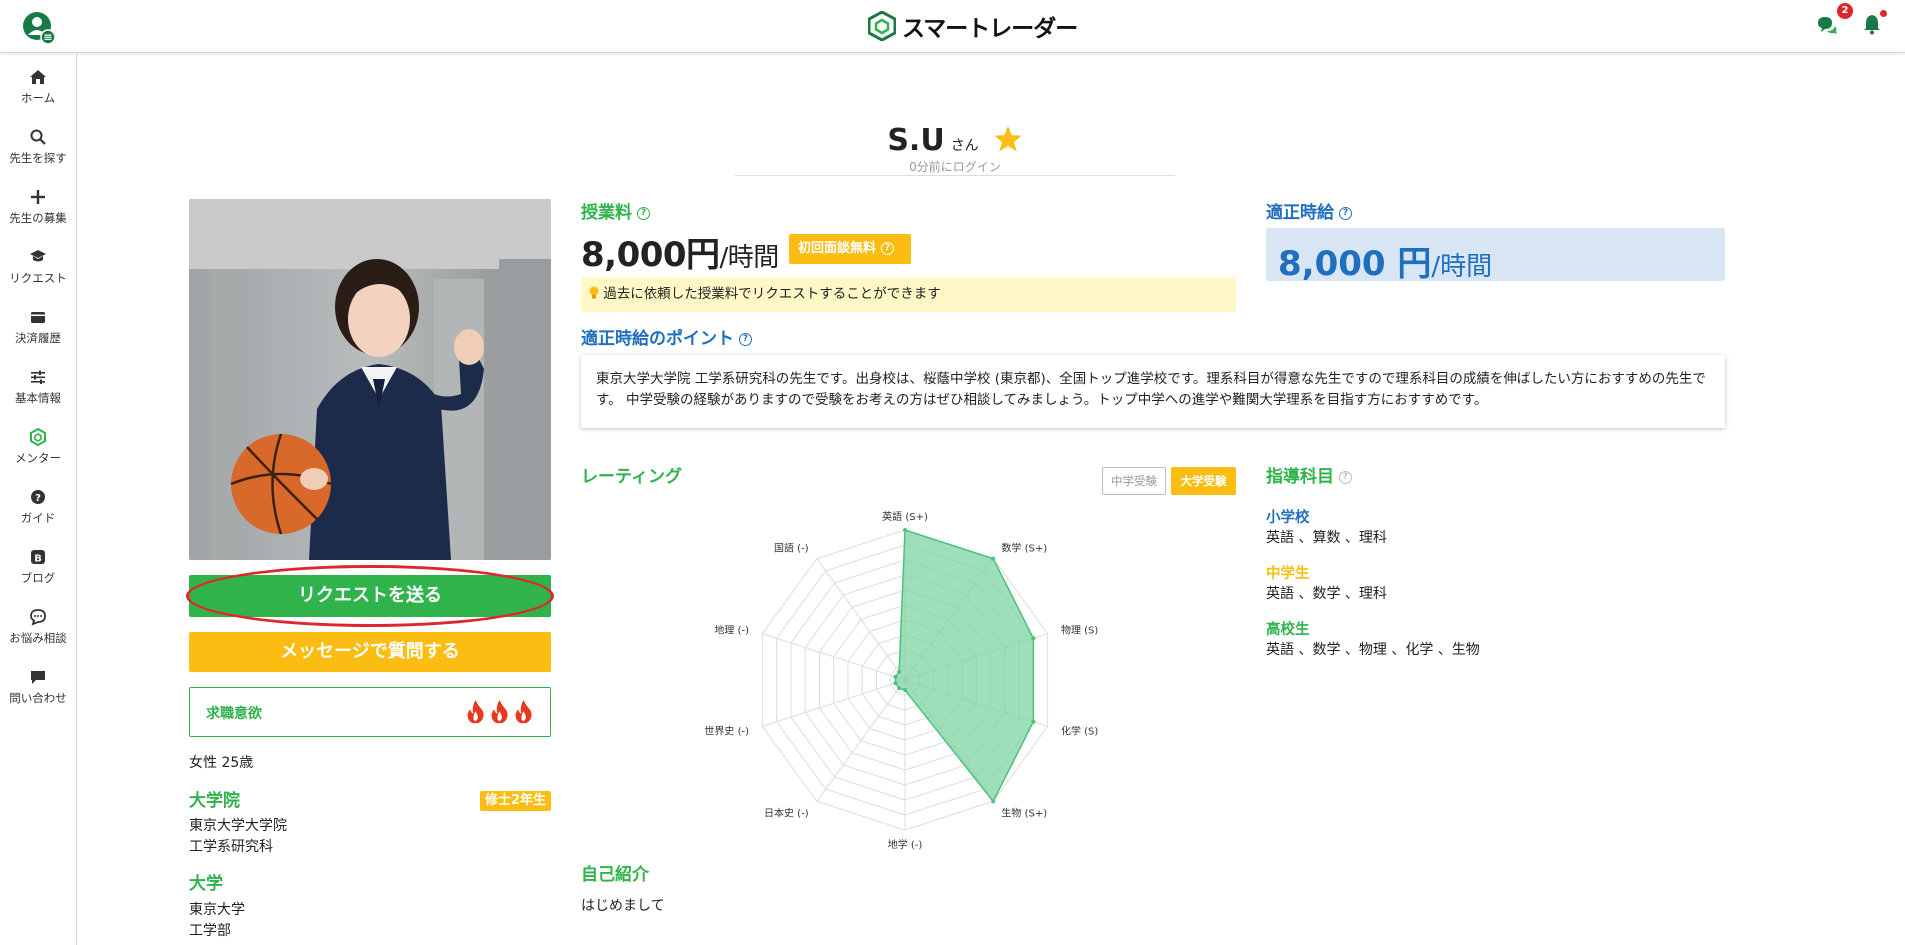 The height and width of the screenshot is (945, 1905). Describe the element at coordinates (370, 596) in the screenshot. I see `send-request-button: リクエストを送る` at that location.